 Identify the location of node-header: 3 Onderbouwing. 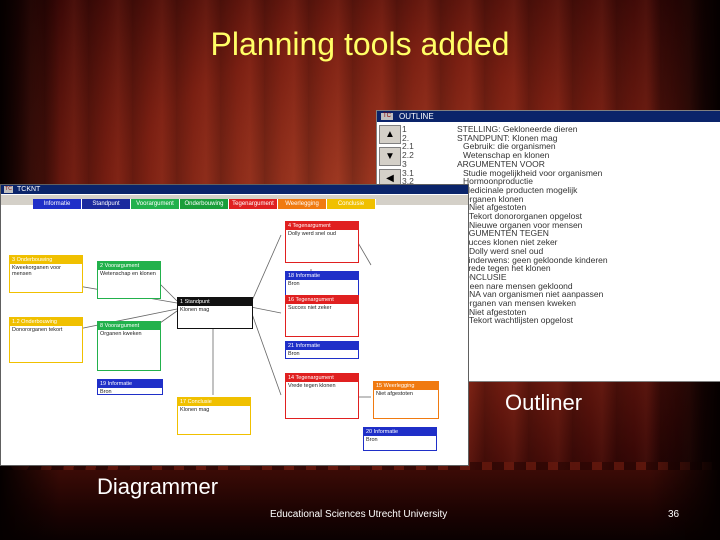
(46, 260).